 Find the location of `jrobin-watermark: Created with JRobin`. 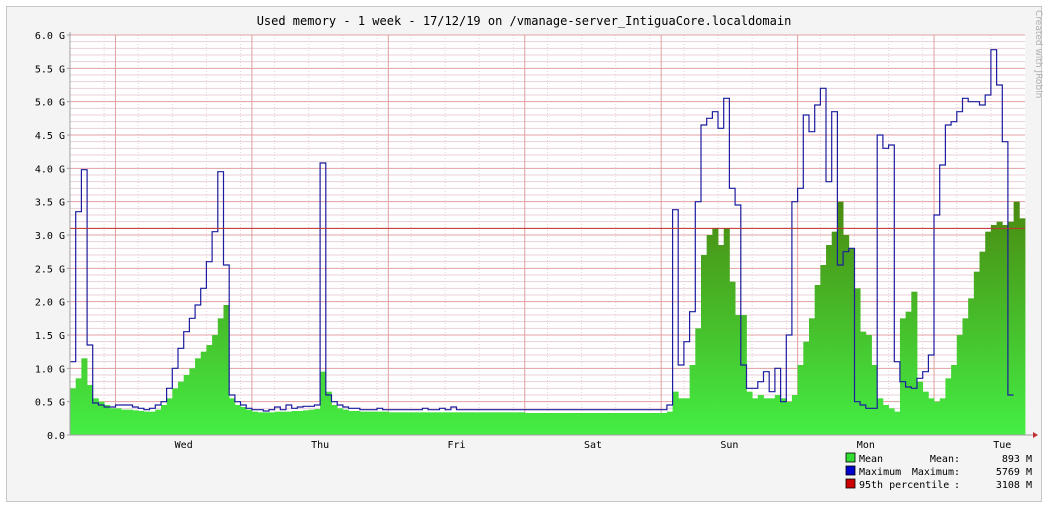

jrobin-watermark: Created with JRobin is located at coordinates (1038, 54).